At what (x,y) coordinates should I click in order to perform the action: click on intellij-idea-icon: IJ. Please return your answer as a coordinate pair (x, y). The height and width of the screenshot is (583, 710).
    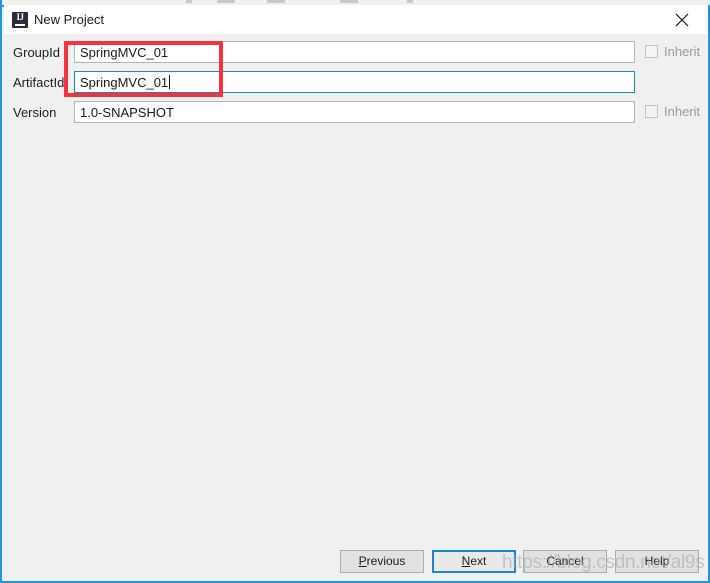
    Looking at the image, I should click on (20, 20).